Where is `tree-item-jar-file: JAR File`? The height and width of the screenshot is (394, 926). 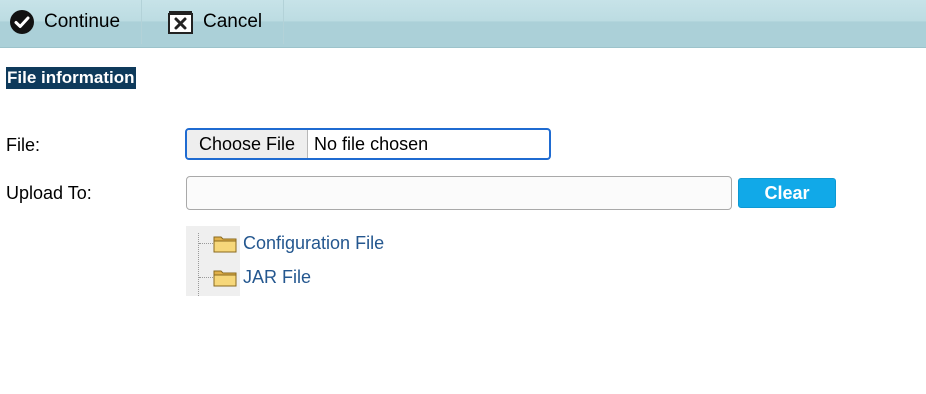 tree-item-jar-file: JAR File is located at coordinates (262, 277).